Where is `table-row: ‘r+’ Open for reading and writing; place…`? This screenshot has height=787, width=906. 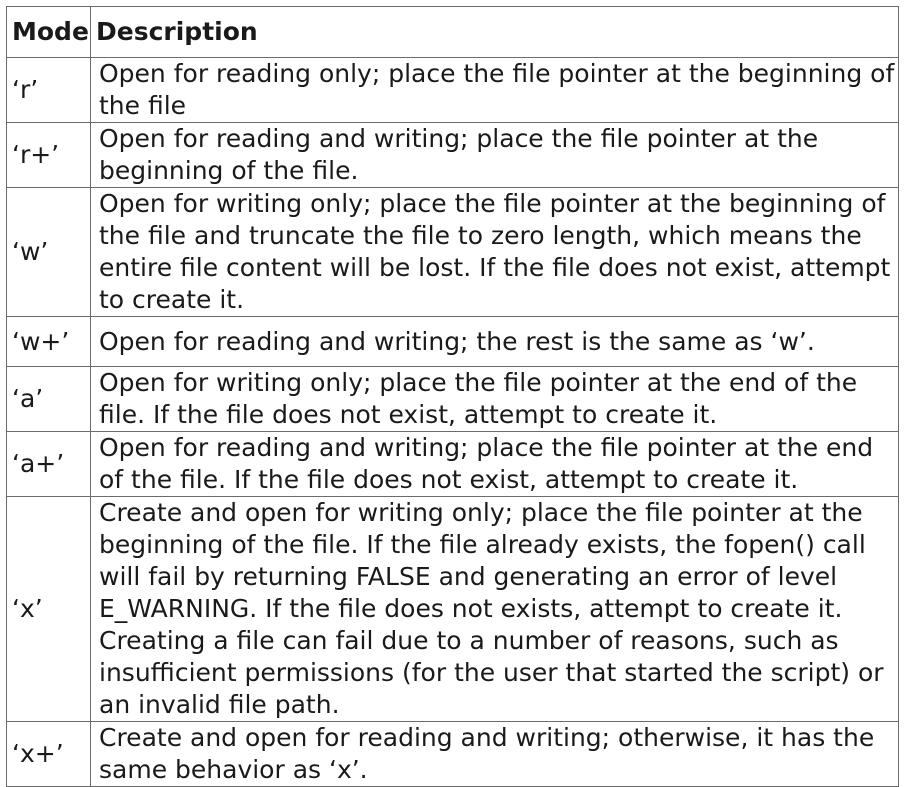
table-row: ‘r+’ Open for reading and writing; place… is located at coordinates (452, 155).